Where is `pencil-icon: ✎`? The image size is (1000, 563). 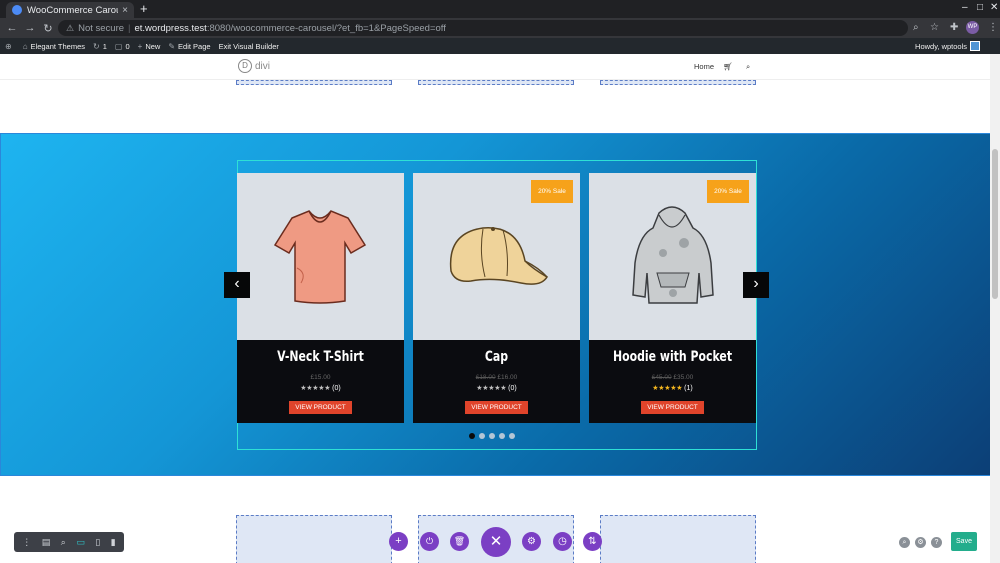 pencil-icon: ✎ is located at coordinates (172, 46).